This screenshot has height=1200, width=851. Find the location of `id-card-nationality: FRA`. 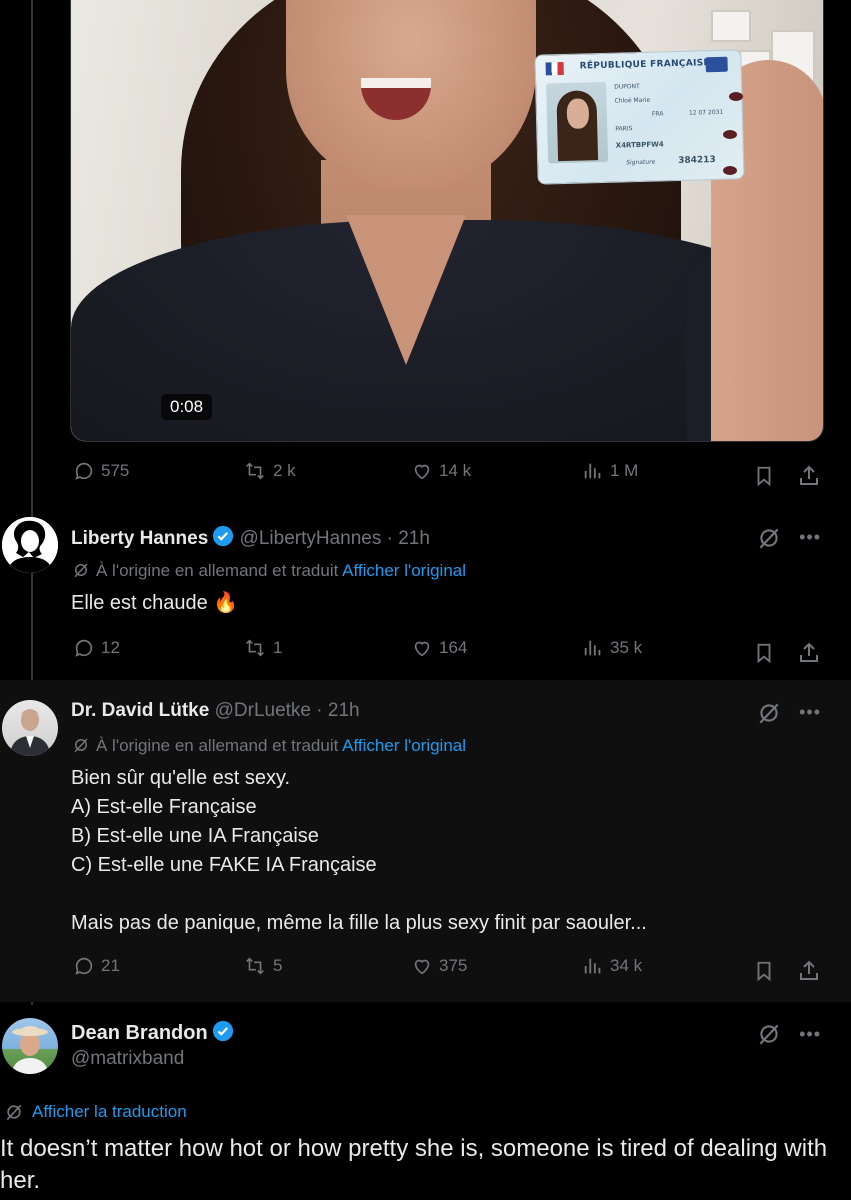

id-card-nationality: FRA is located at coordinates (657, 114).